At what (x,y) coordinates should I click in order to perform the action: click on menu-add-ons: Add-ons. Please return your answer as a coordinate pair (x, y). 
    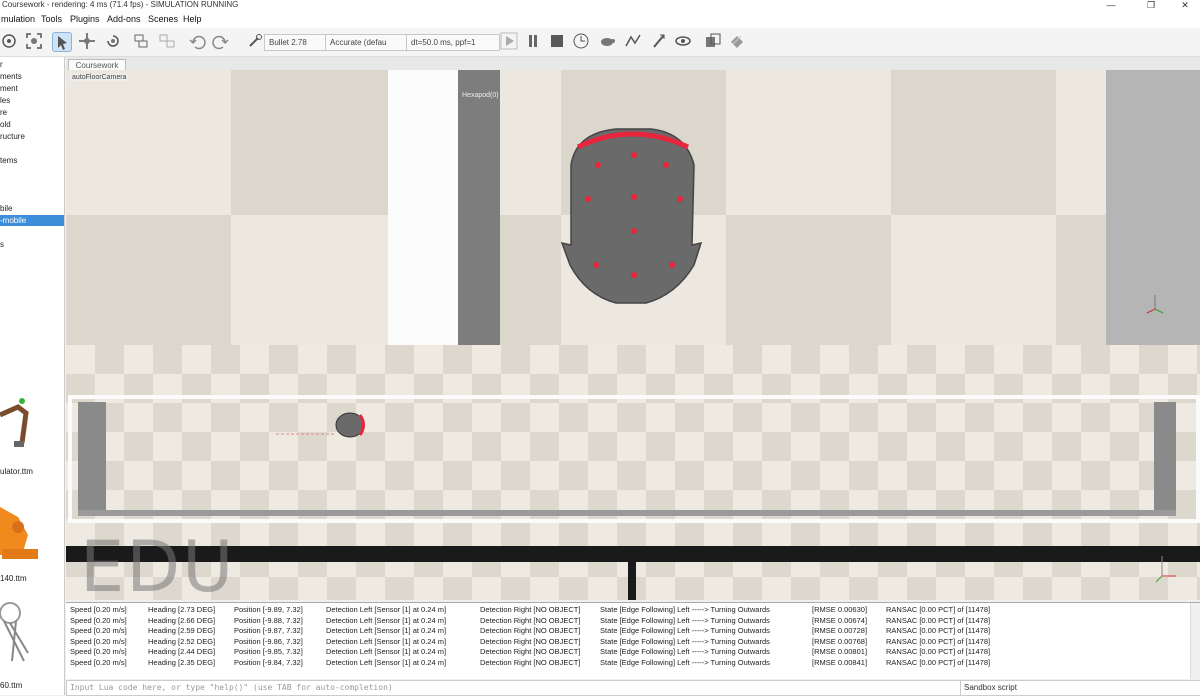
    Looking at the image, I should click on (124, 19).